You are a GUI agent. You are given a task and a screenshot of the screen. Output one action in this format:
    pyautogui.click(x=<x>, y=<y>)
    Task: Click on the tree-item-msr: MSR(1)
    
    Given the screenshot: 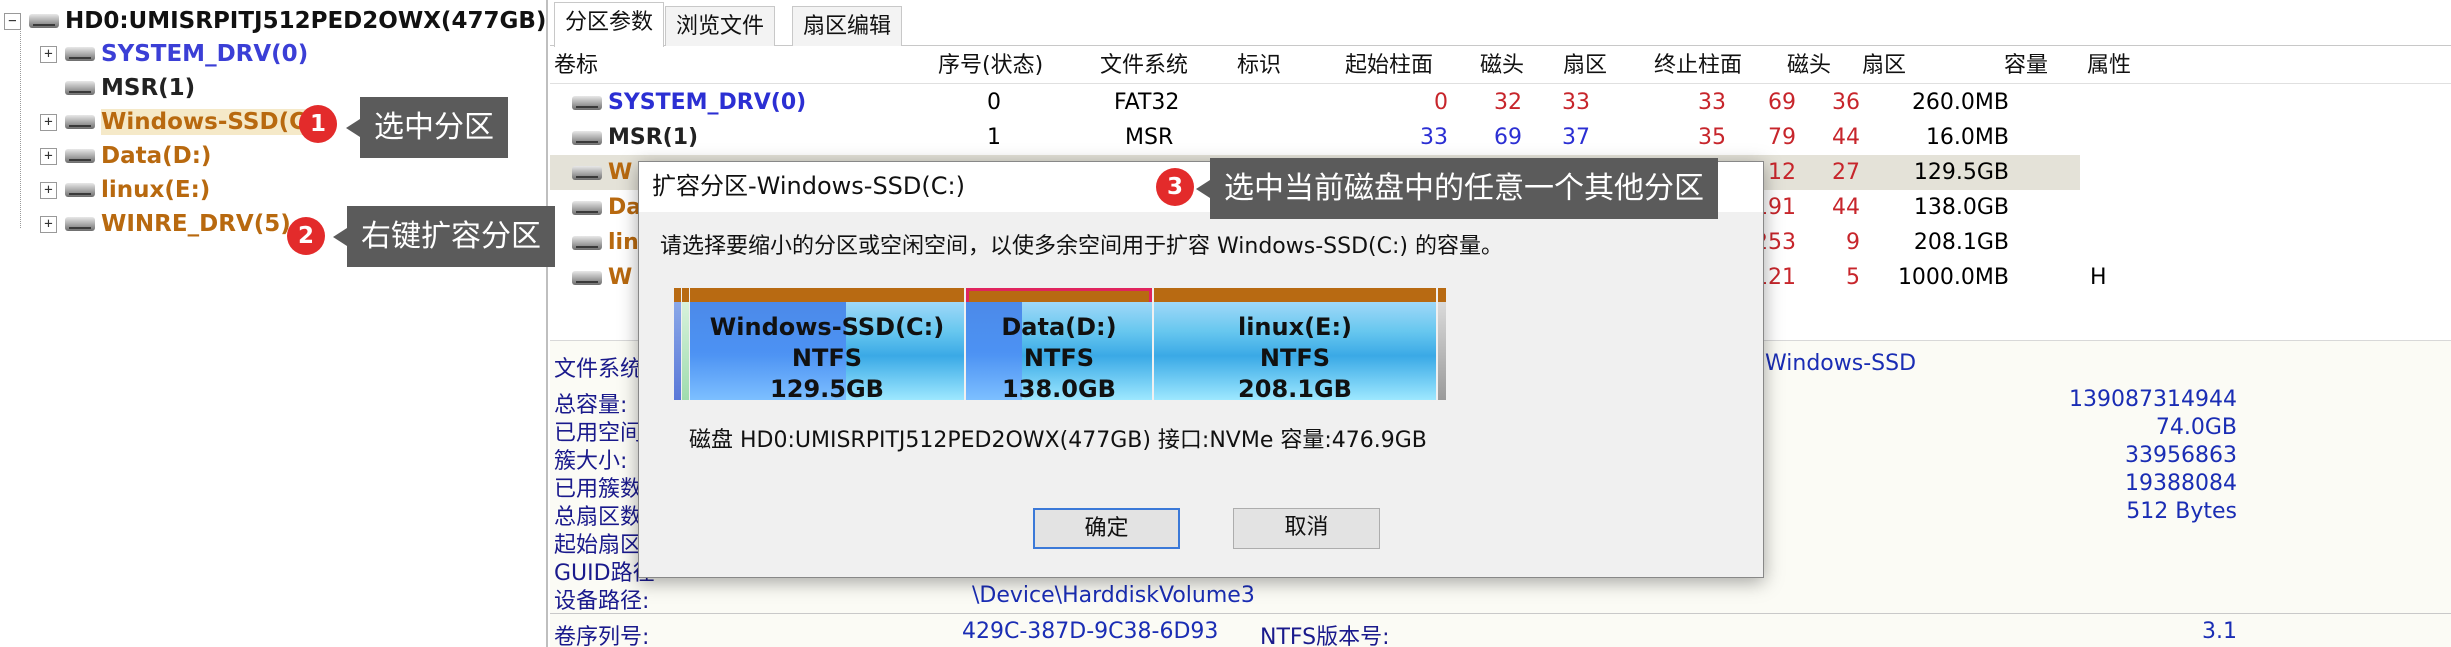 What is the action you would take?
    pyautogui.click(x=130, y=88)
    